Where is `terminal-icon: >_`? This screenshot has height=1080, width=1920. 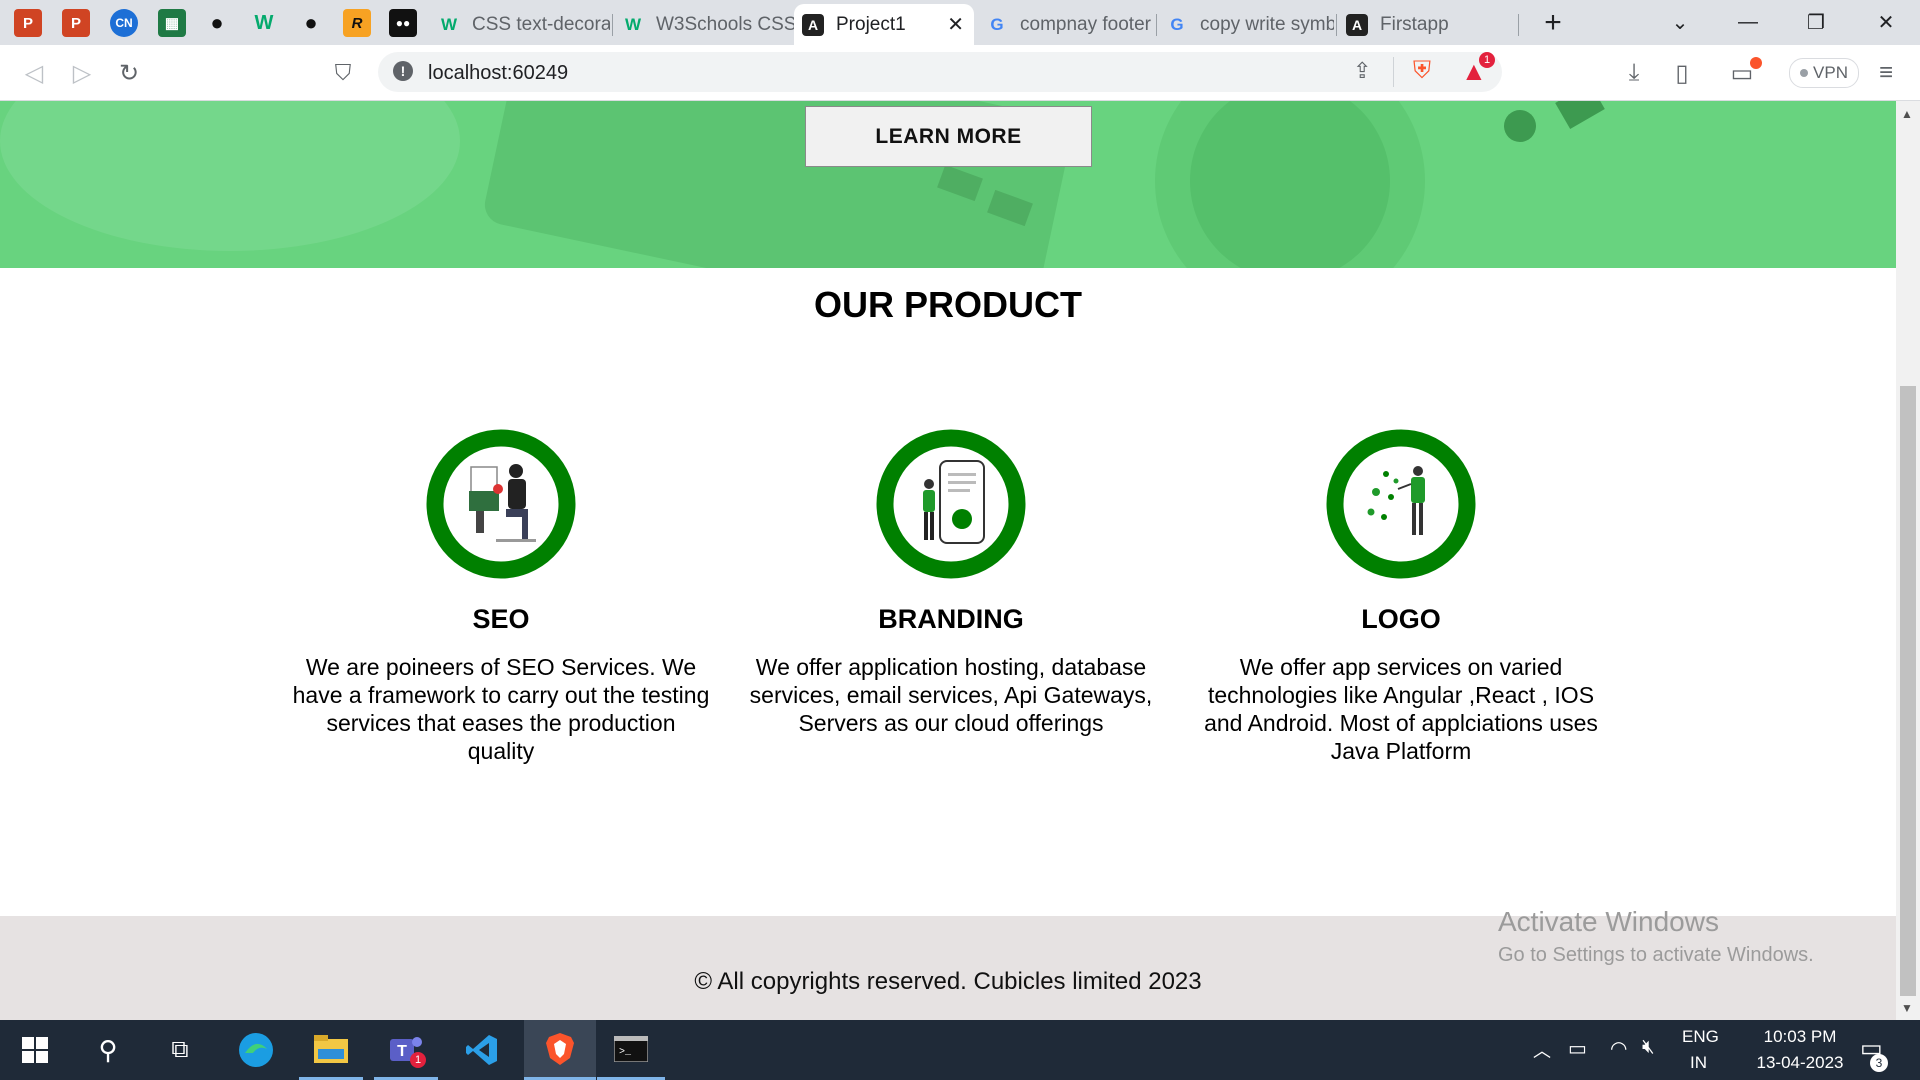 terminal-icon: >_ is located at coordinates (631, 1050).